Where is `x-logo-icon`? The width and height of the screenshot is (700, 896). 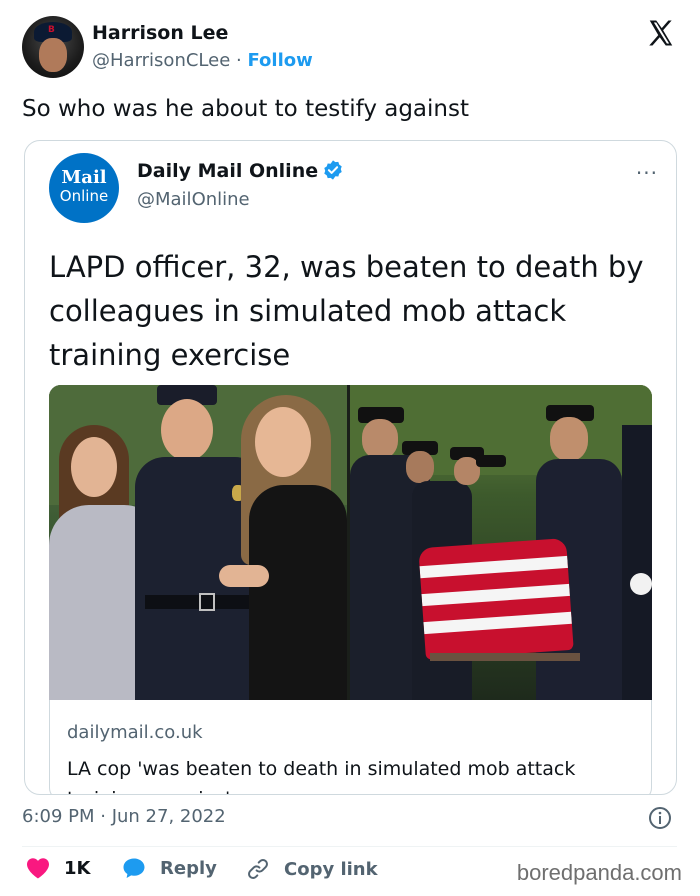 x-logo-icon is located at coordinates (661, 33).